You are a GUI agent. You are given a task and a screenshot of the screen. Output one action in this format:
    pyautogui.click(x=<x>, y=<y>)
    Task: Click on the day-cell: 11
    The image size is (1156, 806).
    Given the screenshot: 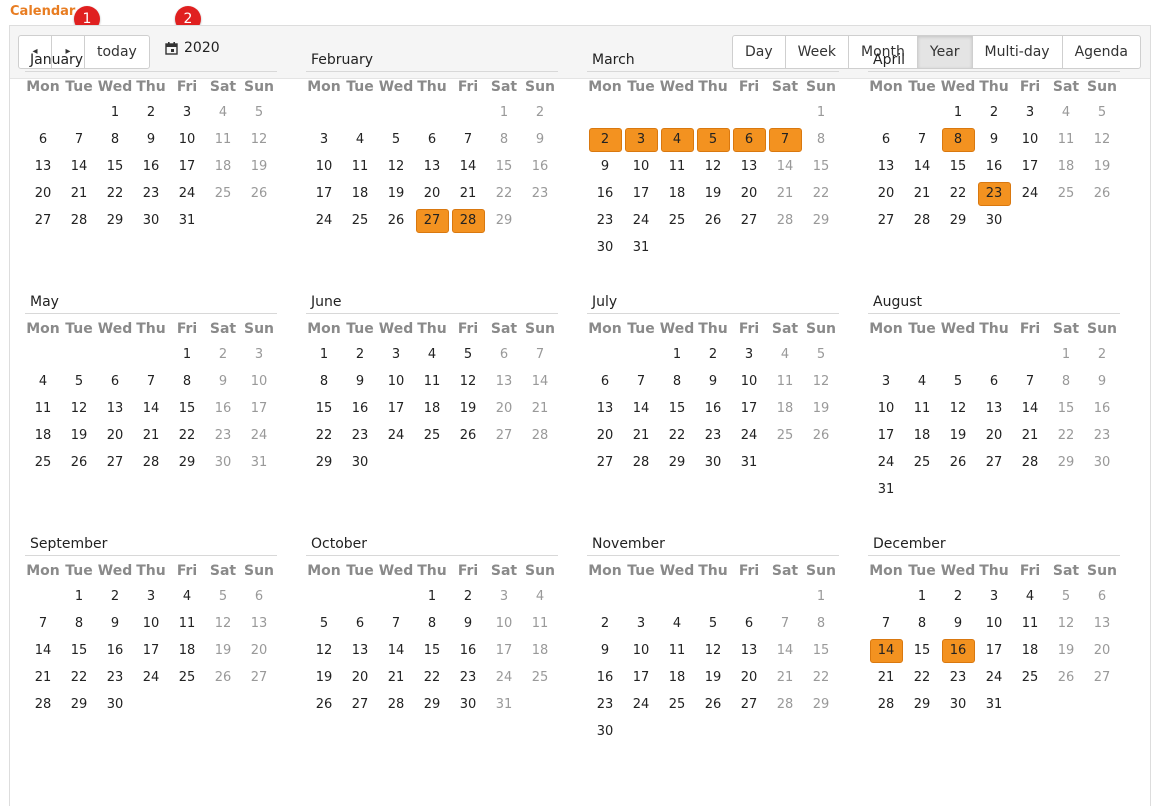 What is the action you would take?
    pyautogui.click(x=785, y=381)
    